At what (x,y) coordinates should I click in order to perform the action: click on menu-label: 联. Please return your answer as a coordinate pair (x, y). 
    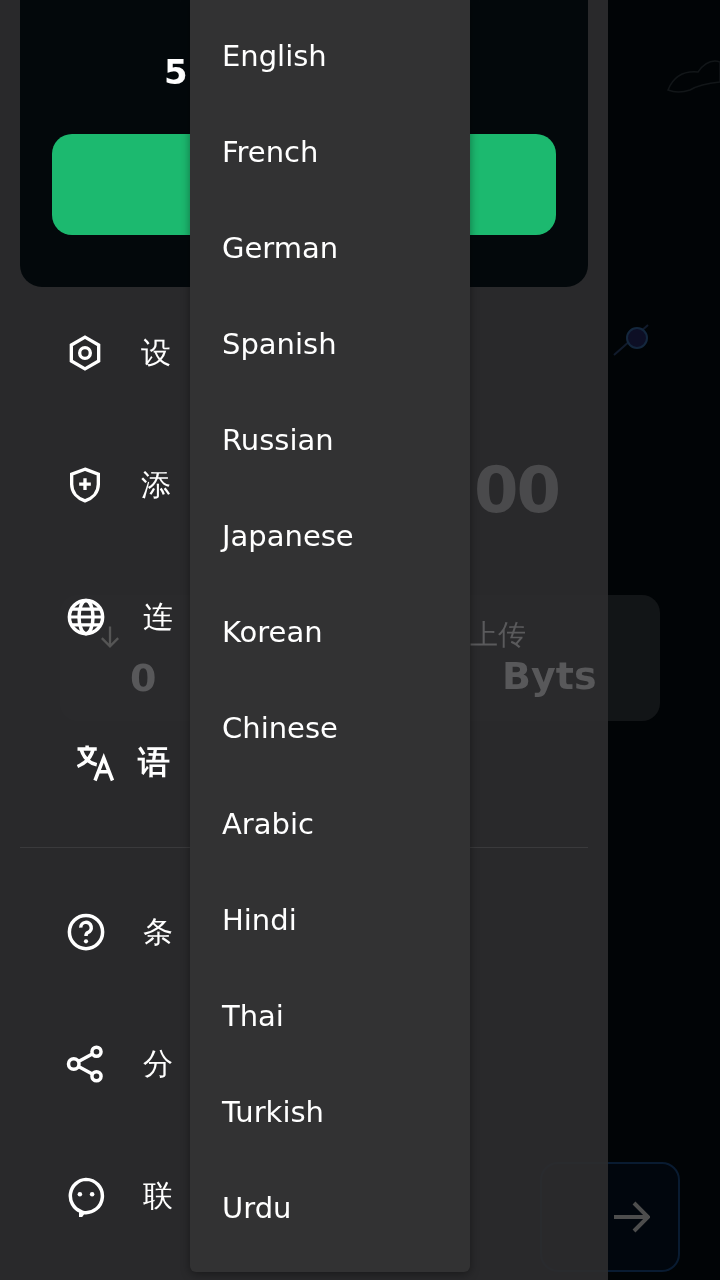
    Looking at the image, I should click on (158, 1195).